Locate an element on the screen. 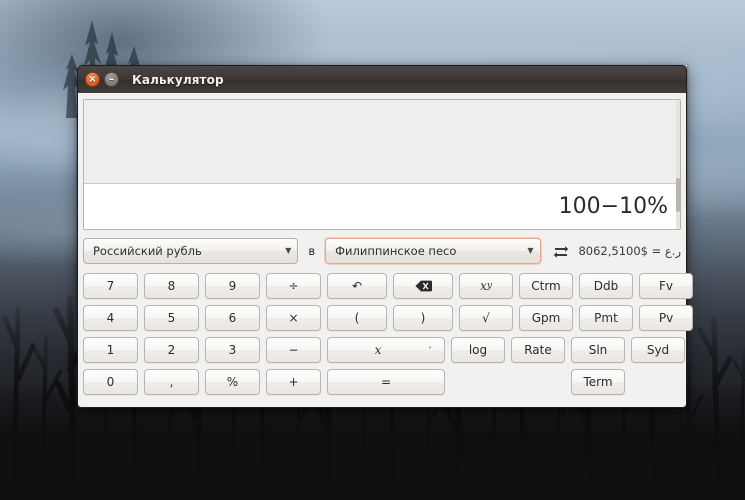  key-9-label: 9 is located at coordinates (232, 286).